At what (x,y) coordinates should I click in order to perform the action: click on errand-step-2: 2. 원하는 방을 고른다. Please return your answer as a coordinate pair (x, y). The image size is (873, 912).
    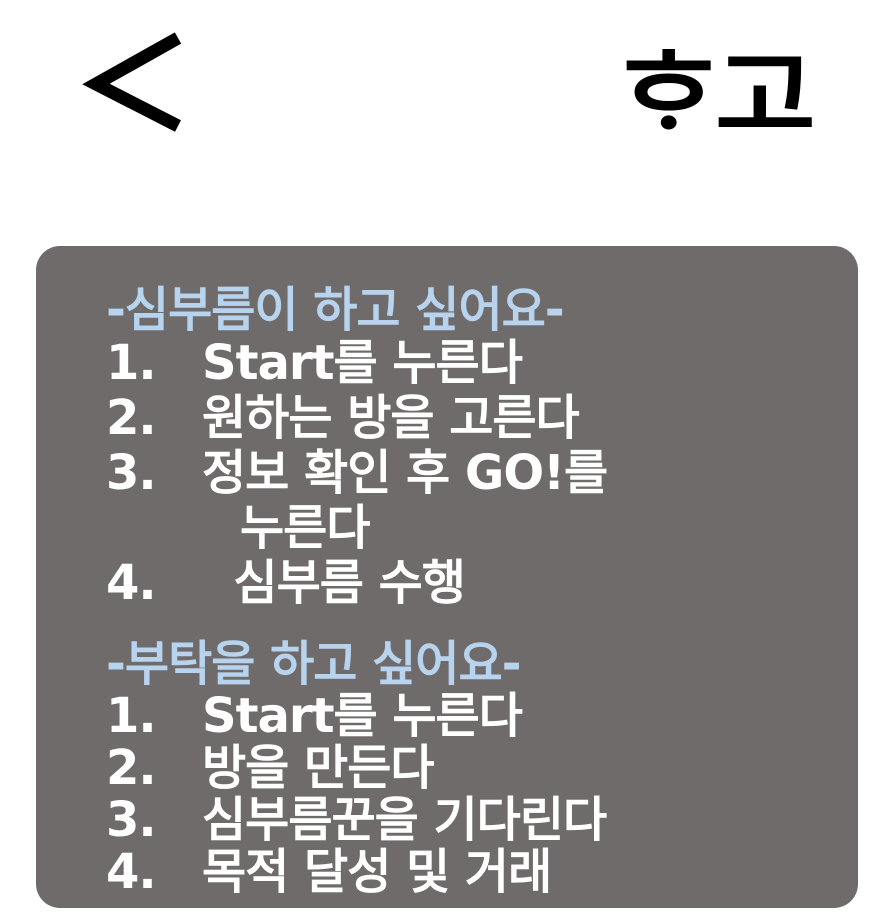
    Looking at the image, I should click on (476, 418).